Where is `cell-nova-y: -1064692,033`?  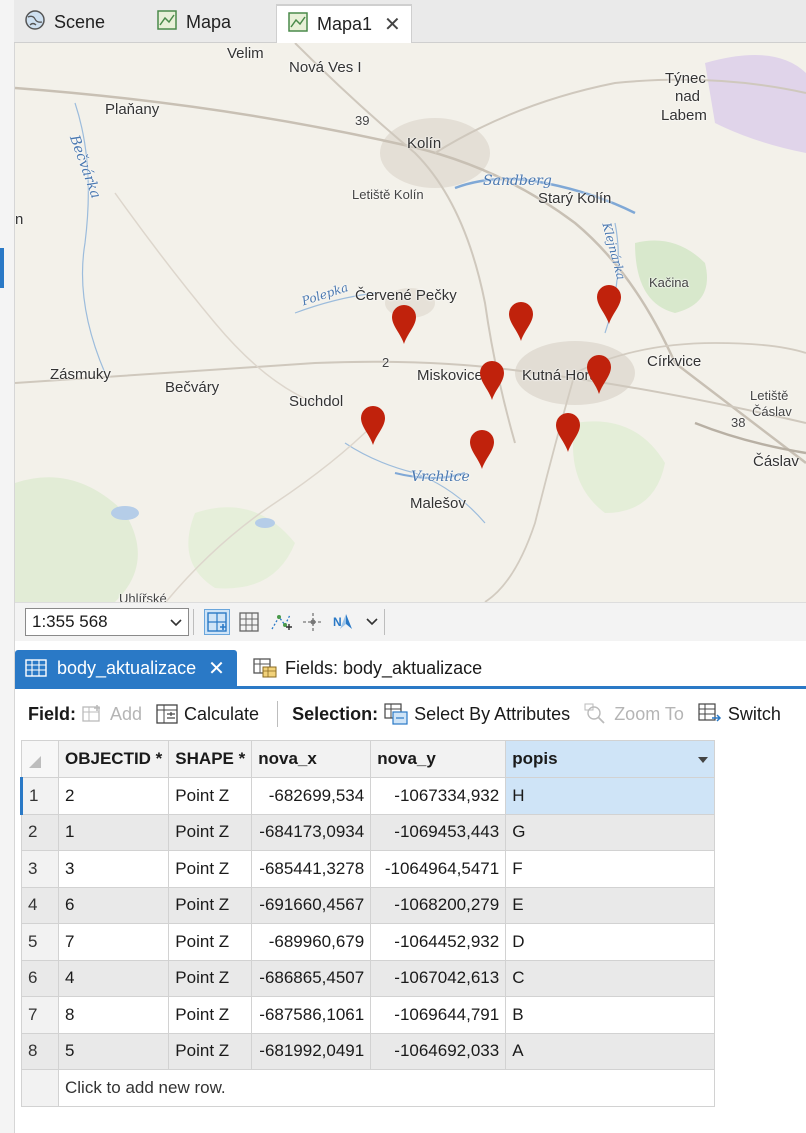 cell-nova-y: -1064692,033 is located at coordinates (438, 1051).